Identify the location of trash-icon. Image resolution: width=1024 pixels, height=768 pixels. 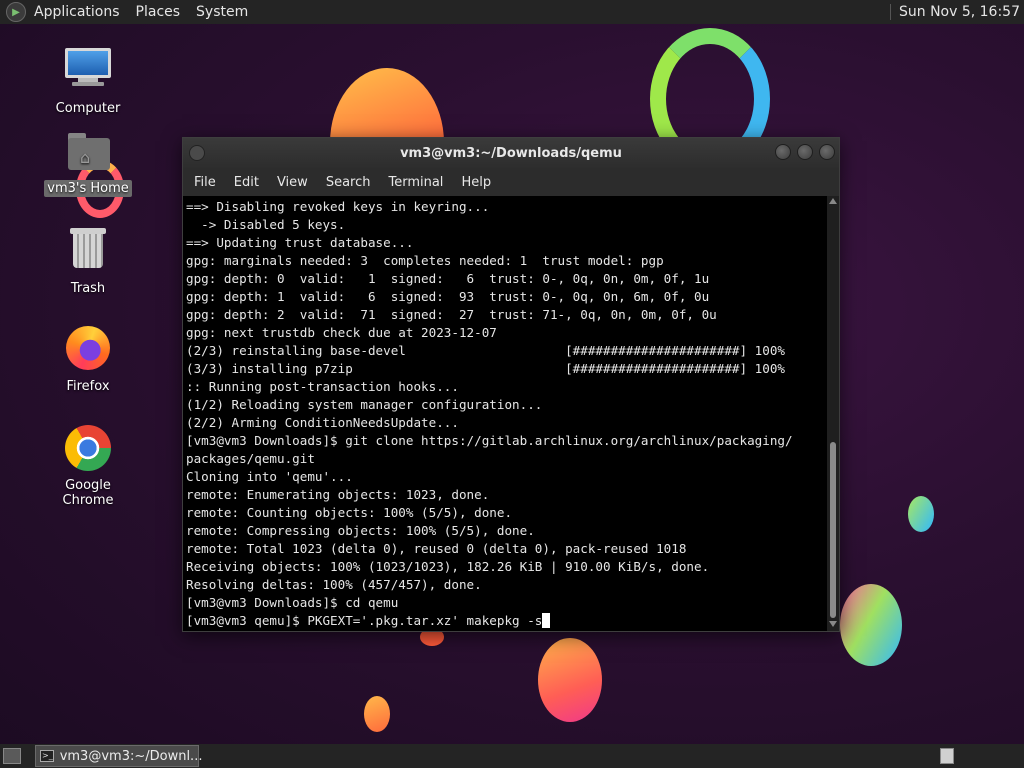
(88, 252).